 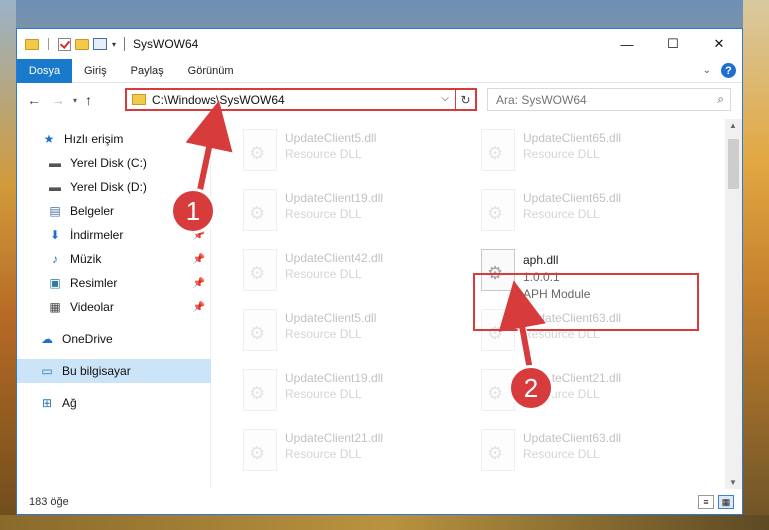 I want to click on file-name: UpdateClient19.dll, so click(x=334, y=378).